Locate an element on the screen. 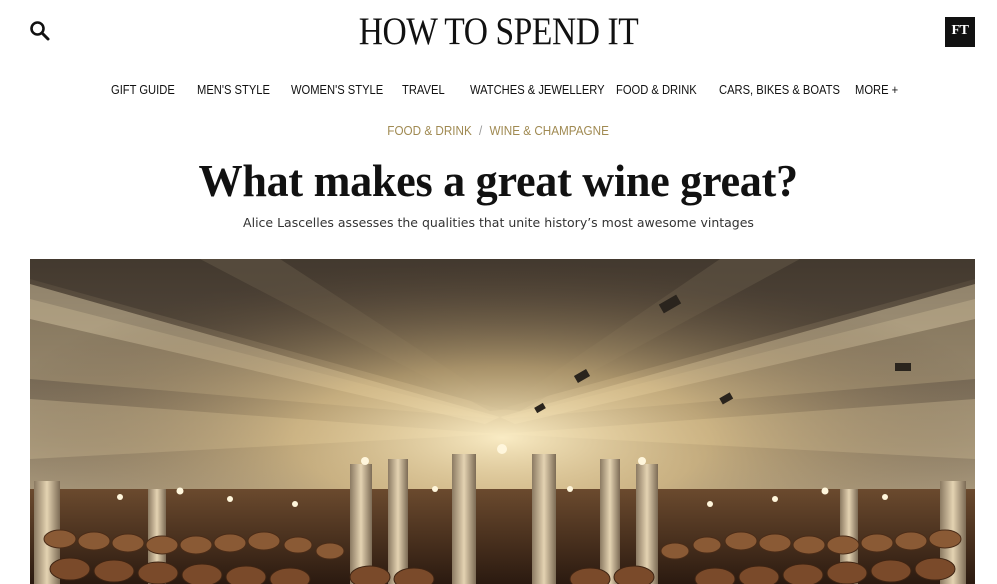  article-headline: What makes a great wine great? is located at coordinates (498, 181).